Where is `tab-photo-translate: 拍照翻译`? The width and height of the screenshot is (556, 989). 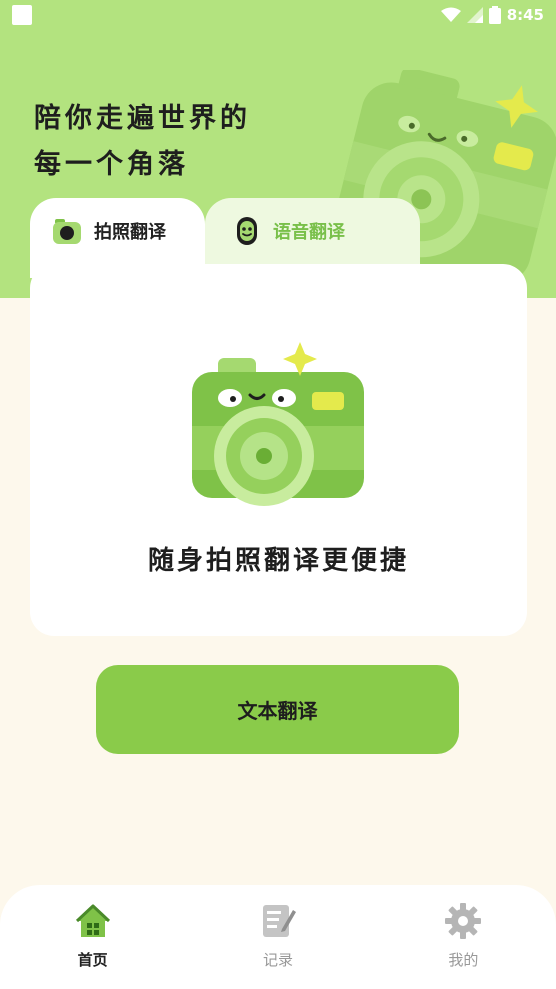 tab-photo-translate: 拍照翻译 is located at coordinates (109, 231).